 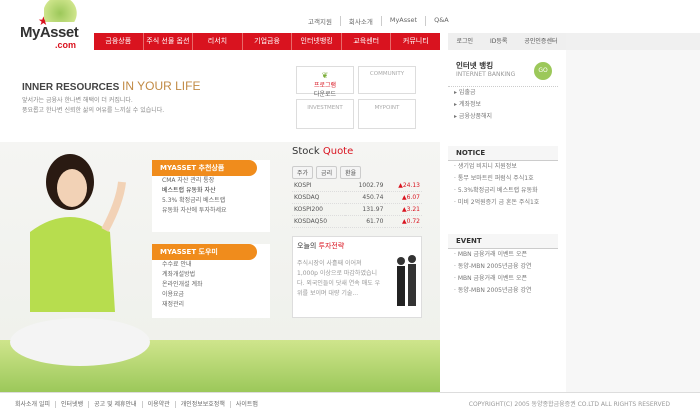 What do you see at coordinates (351, 172) in the screenshot?
I see `tab-exchange: 환율` at bounding box center [351, 172].